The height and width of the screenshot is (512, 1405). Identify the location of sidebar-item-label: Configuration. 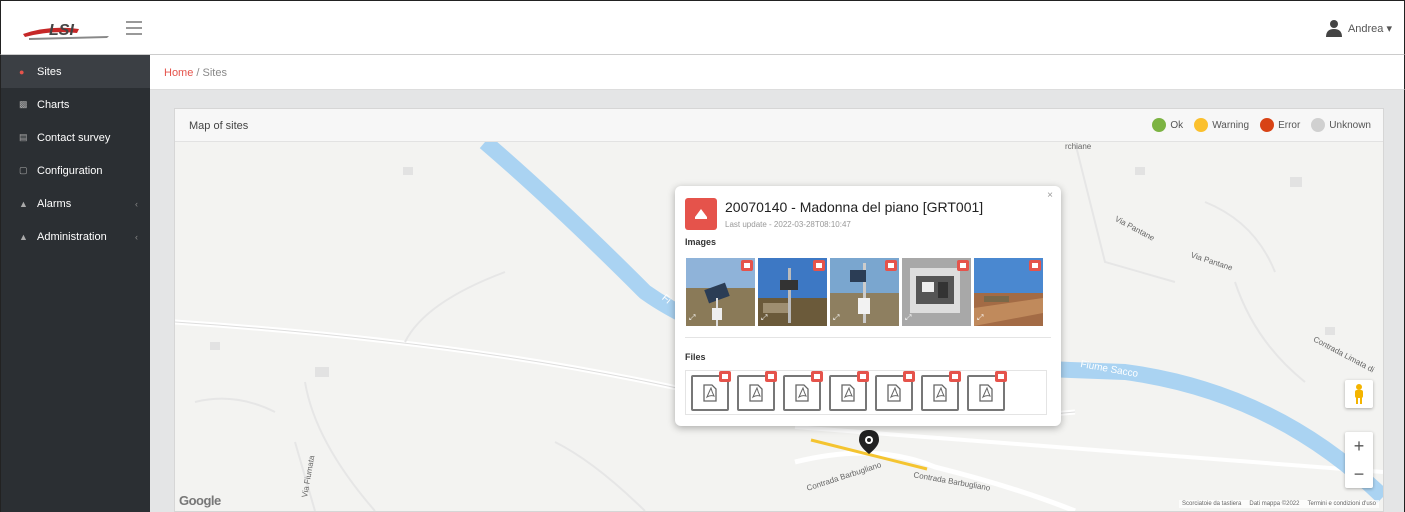
(70, 170).